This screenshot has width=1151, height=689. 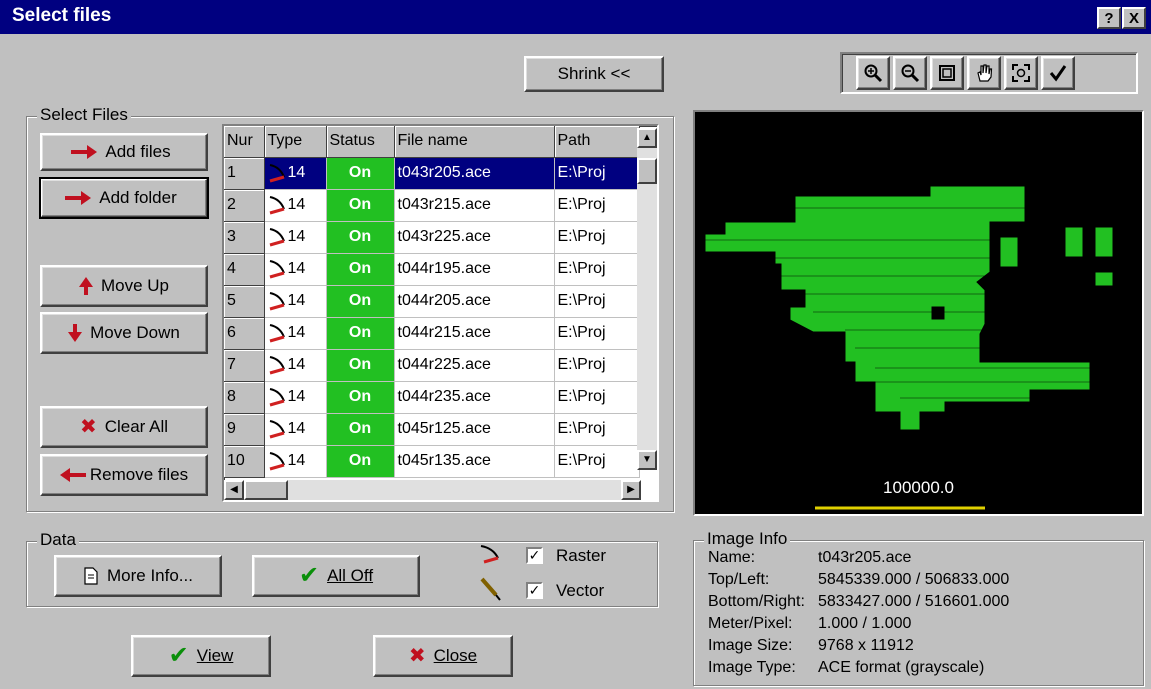 What do you see at coordinates (474, 173) in the screenshot?
I see `file-name-cell: t043r205.ace` at bounding box center [474, 173].